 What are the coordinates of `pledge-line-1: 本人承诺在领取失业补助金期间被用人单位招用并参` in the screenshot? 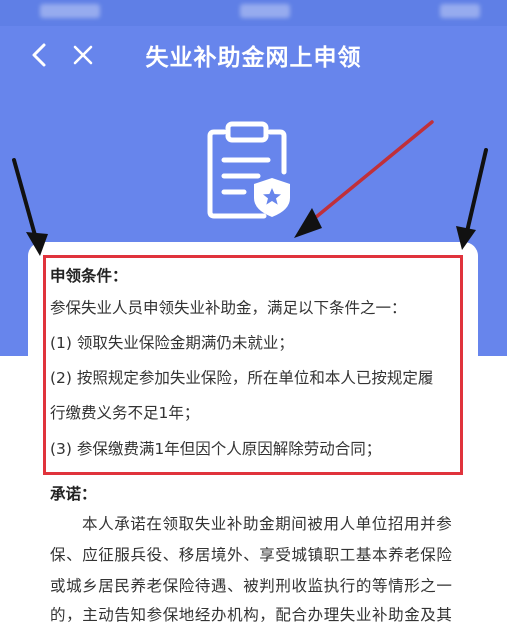 It's located at (267, 524).